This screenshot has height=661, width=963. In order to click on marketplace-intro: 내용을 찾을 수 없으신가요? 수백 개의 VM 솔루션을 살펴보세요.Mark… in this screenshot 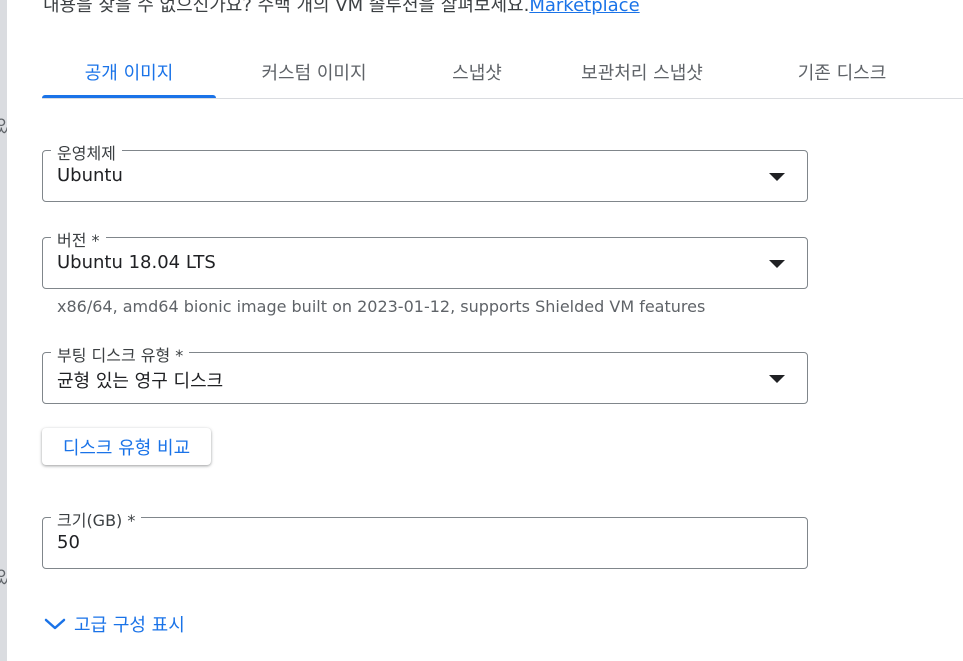, I will do `click(341, 8)`.